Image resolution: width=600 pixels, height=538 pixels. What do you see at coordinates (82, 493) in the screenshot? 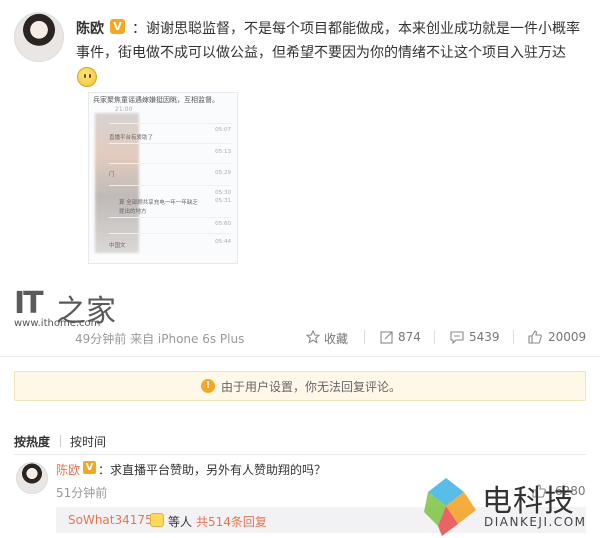
I see `comment-time: 51分钟前` at bounding box center [82, 493].